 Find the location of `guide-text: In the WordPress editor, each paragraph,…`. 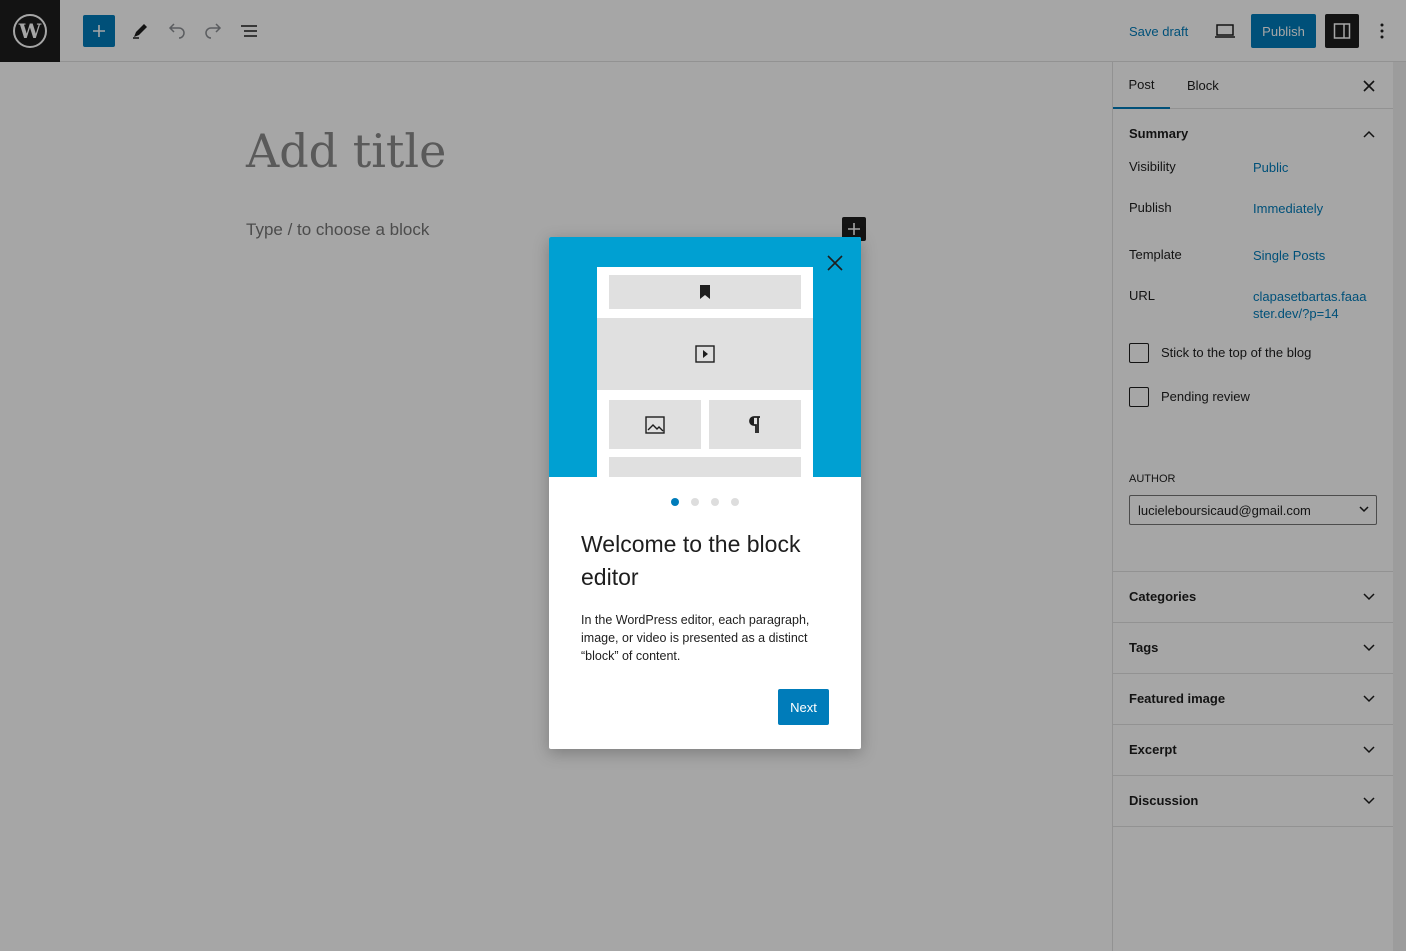

guide-text: In the WordPress editor, each paragraph,… is located at coordinates (695, 638).